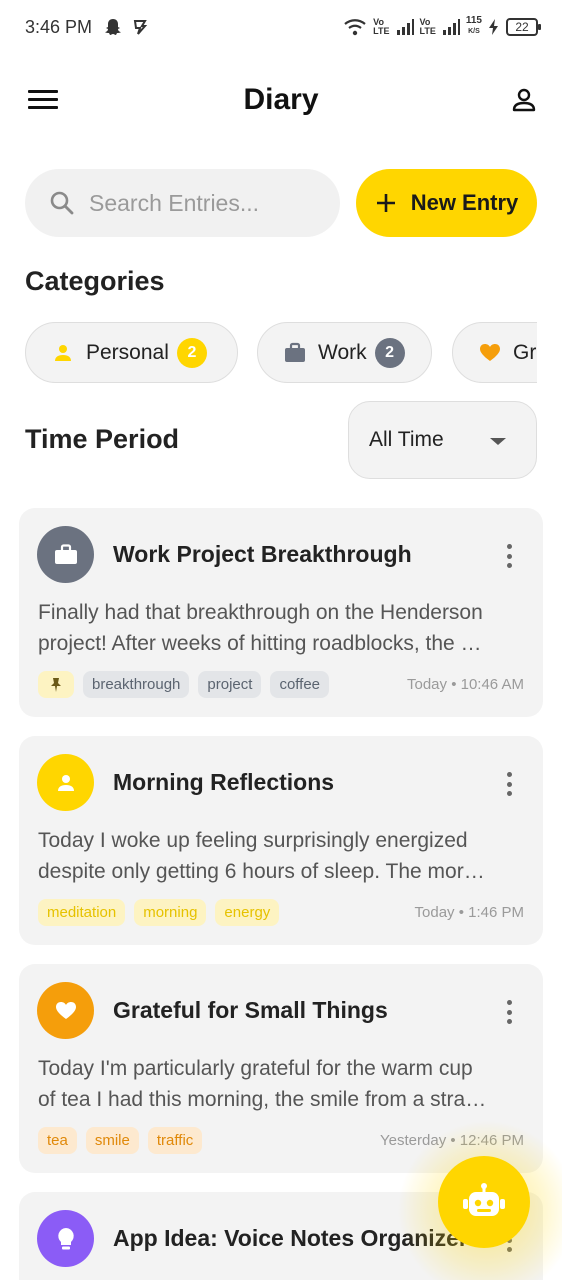 The width and height of the screenshot is (562, 1280). Describe the element at coordinates (247, 912) in the screenshot. I see `tag-chip: energy` at that location.